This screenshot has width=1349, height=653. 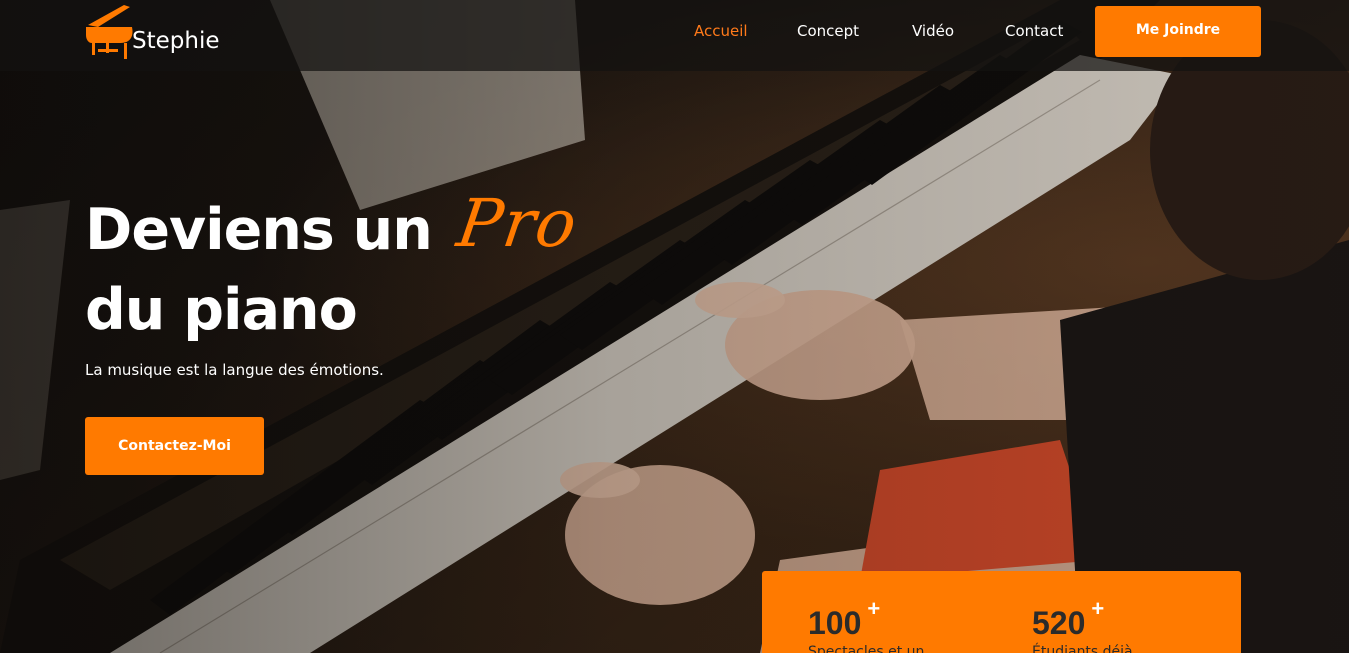 What do you see at coordinates (333, 267) in the screenshot?
I see `hero-title: Deviens un Pro du piano` at bounding box center [333, 267].